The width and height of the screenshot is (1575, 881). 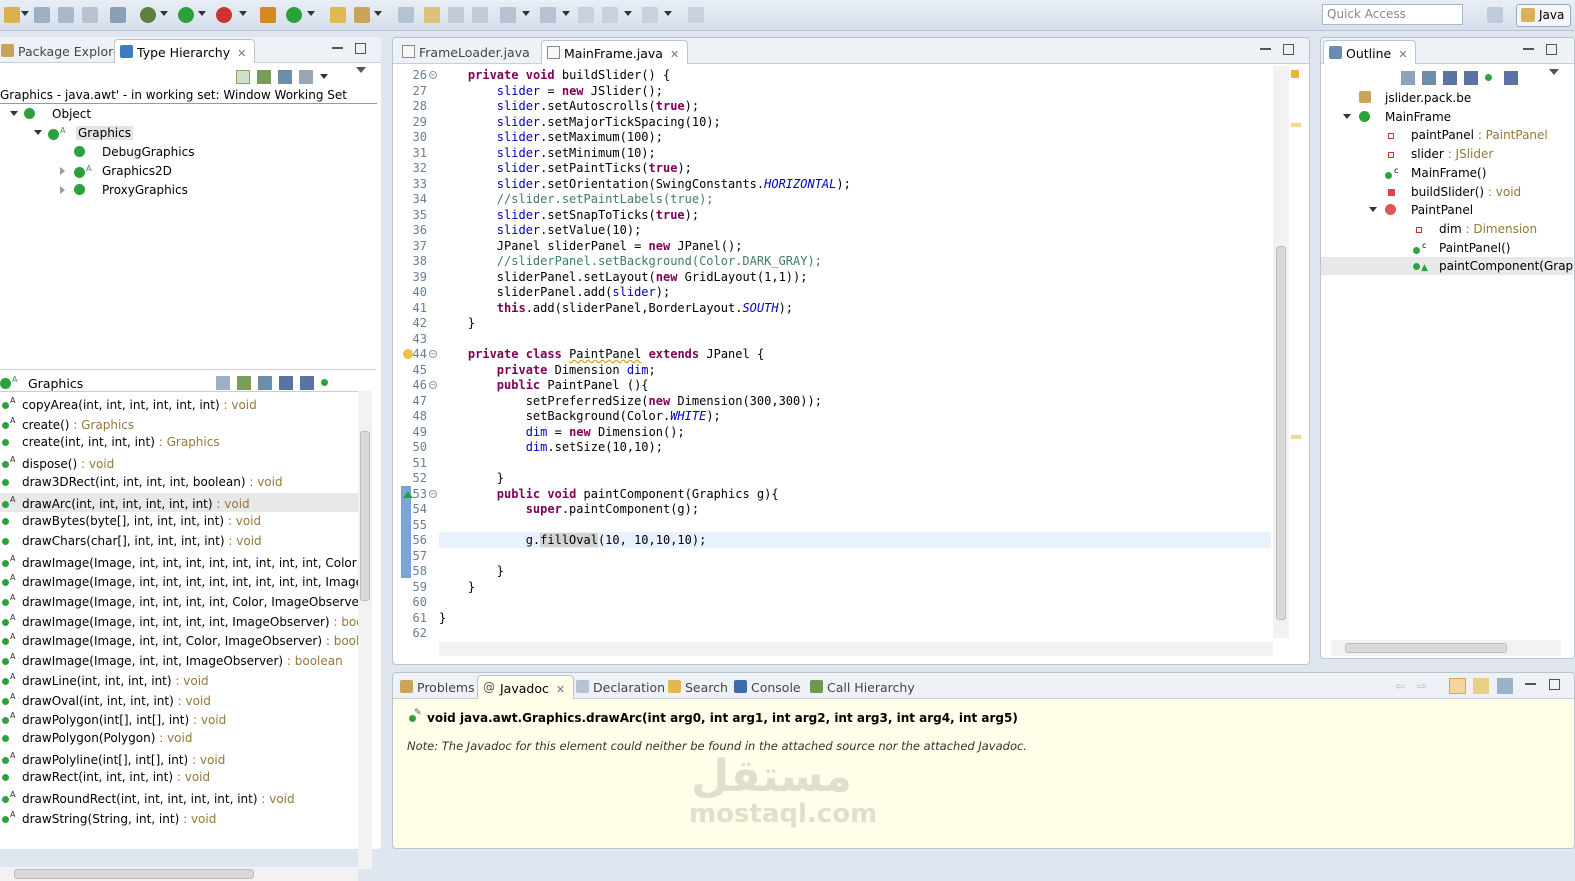 I want to click on code-line: public PaintPanel (){, so click(x=544, y=386).